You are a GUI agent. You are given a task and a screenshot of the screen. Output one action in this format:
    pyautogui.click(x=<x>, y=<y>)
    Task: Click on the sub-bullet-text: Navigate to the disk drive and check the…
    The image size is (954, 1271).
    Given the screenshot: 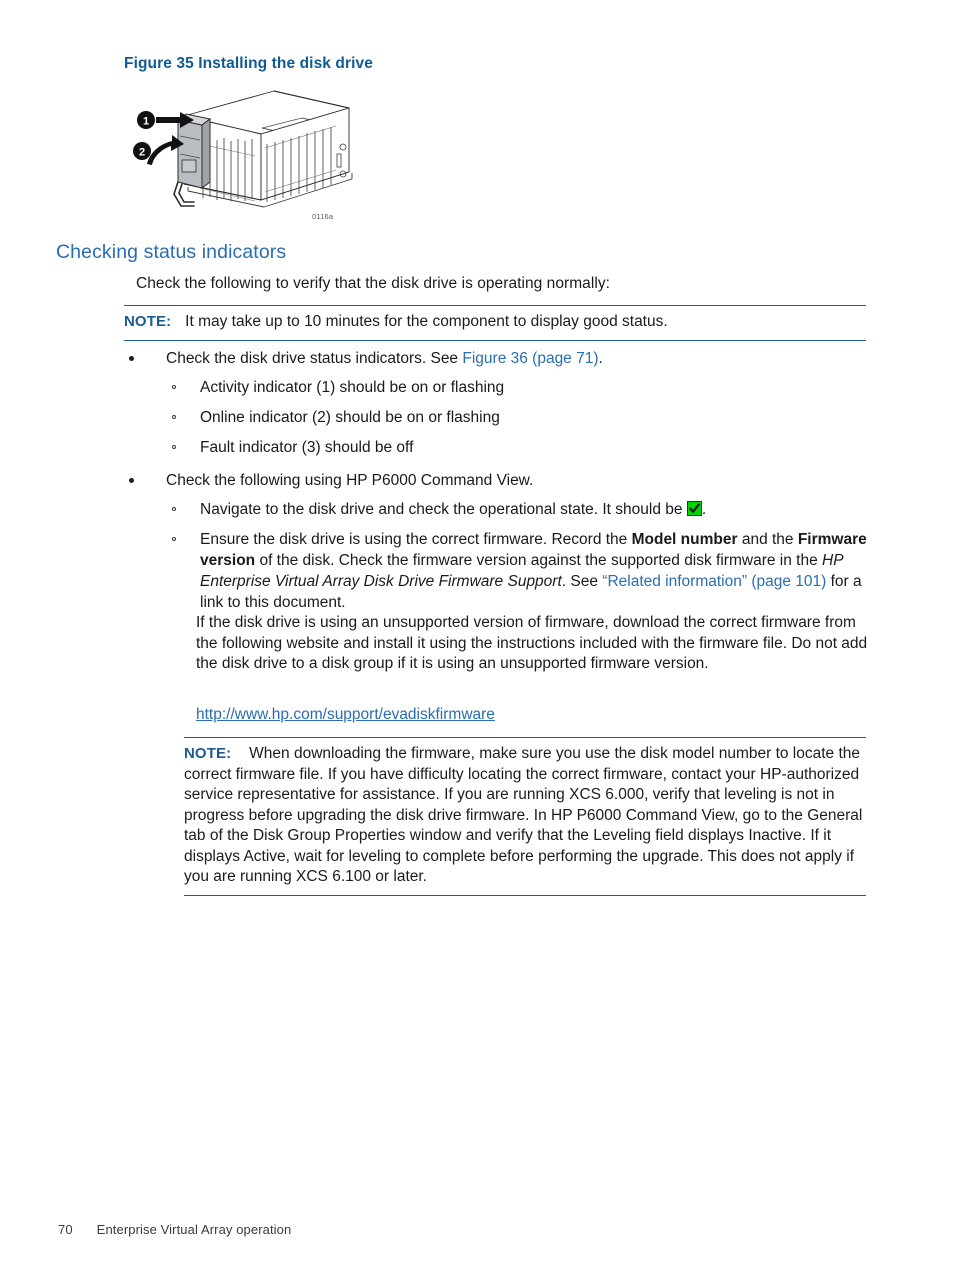 What is the action you would take?
    pyautogui.click(x=443, y=509)
    